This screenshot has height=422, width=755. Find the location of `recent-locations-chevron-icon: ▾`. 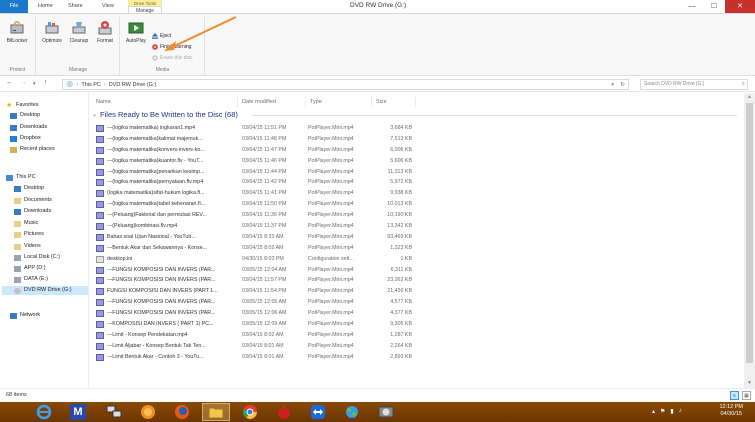

recent-locations-chevron-icon: ▾ is located at coordinates (34, 84).